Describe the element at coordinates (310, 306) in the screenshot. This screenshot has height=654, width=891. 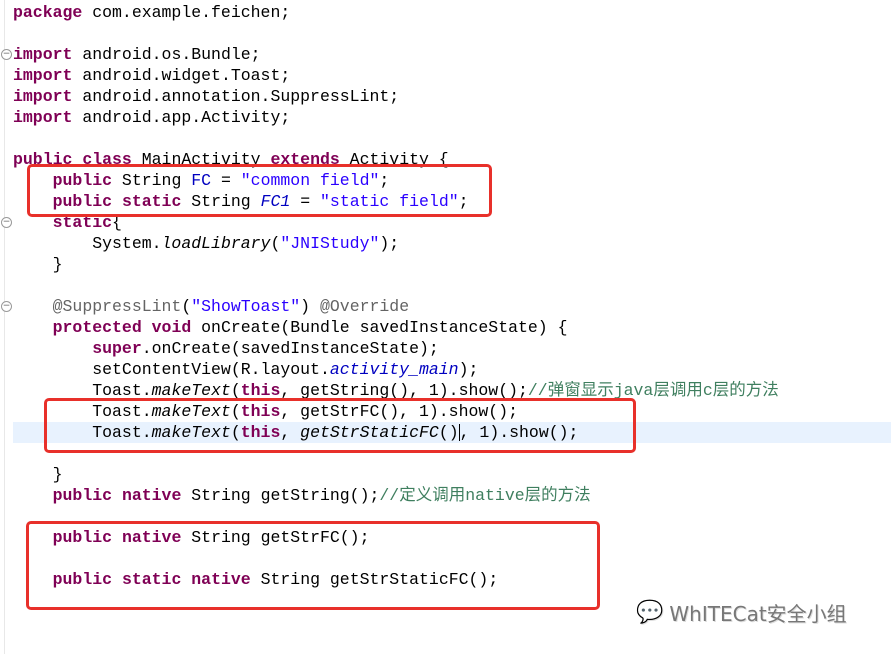
I see `code-token: )` at that location.